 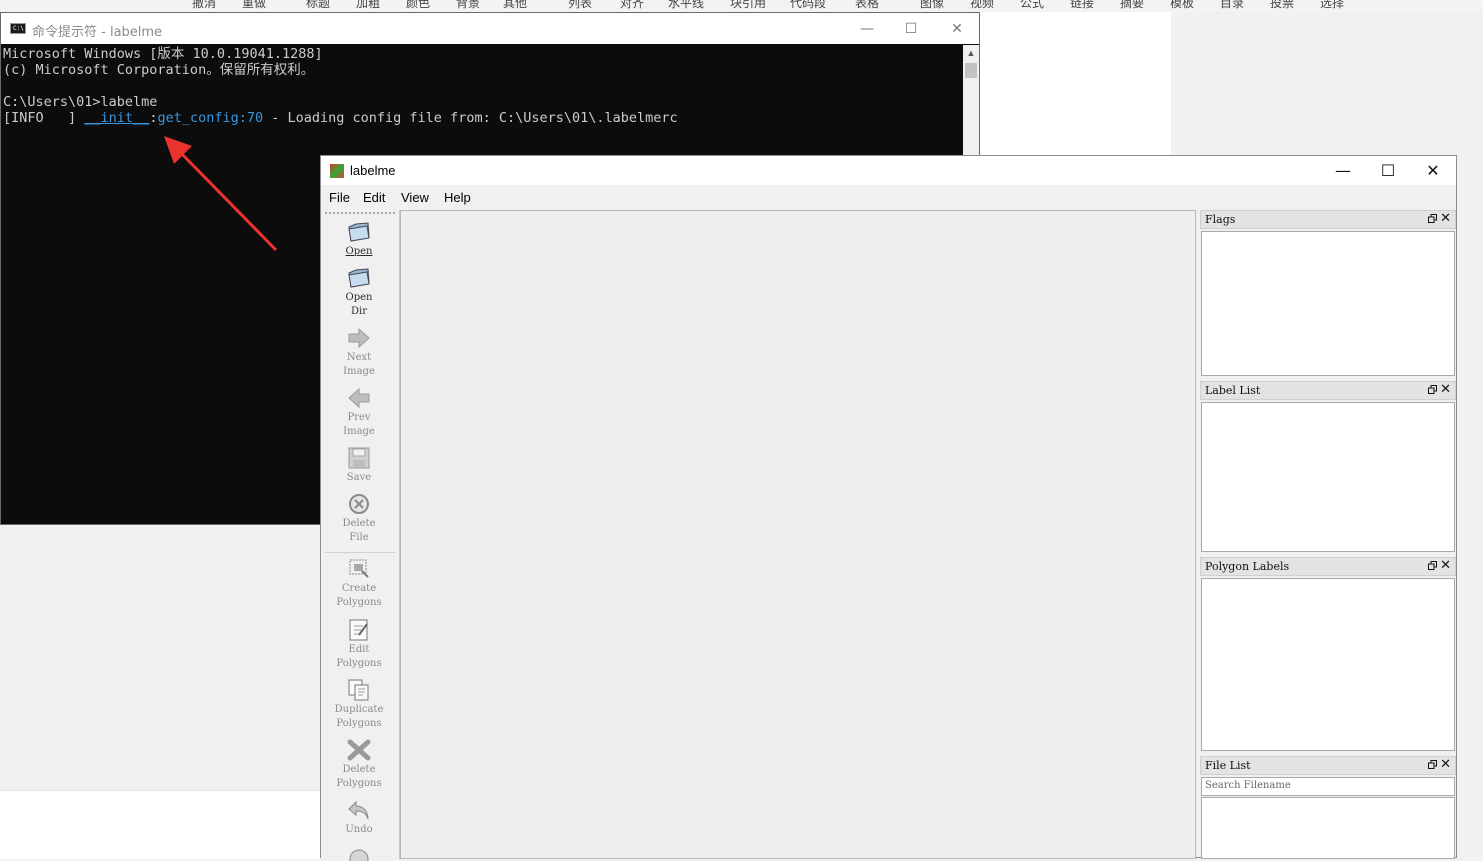 What do you see at coordinates (163, 54) in the screenshot?
I see `cmd-line: Microsoft Windows [版本 10.0.19041.1288]` at bounding box center [163, 54].